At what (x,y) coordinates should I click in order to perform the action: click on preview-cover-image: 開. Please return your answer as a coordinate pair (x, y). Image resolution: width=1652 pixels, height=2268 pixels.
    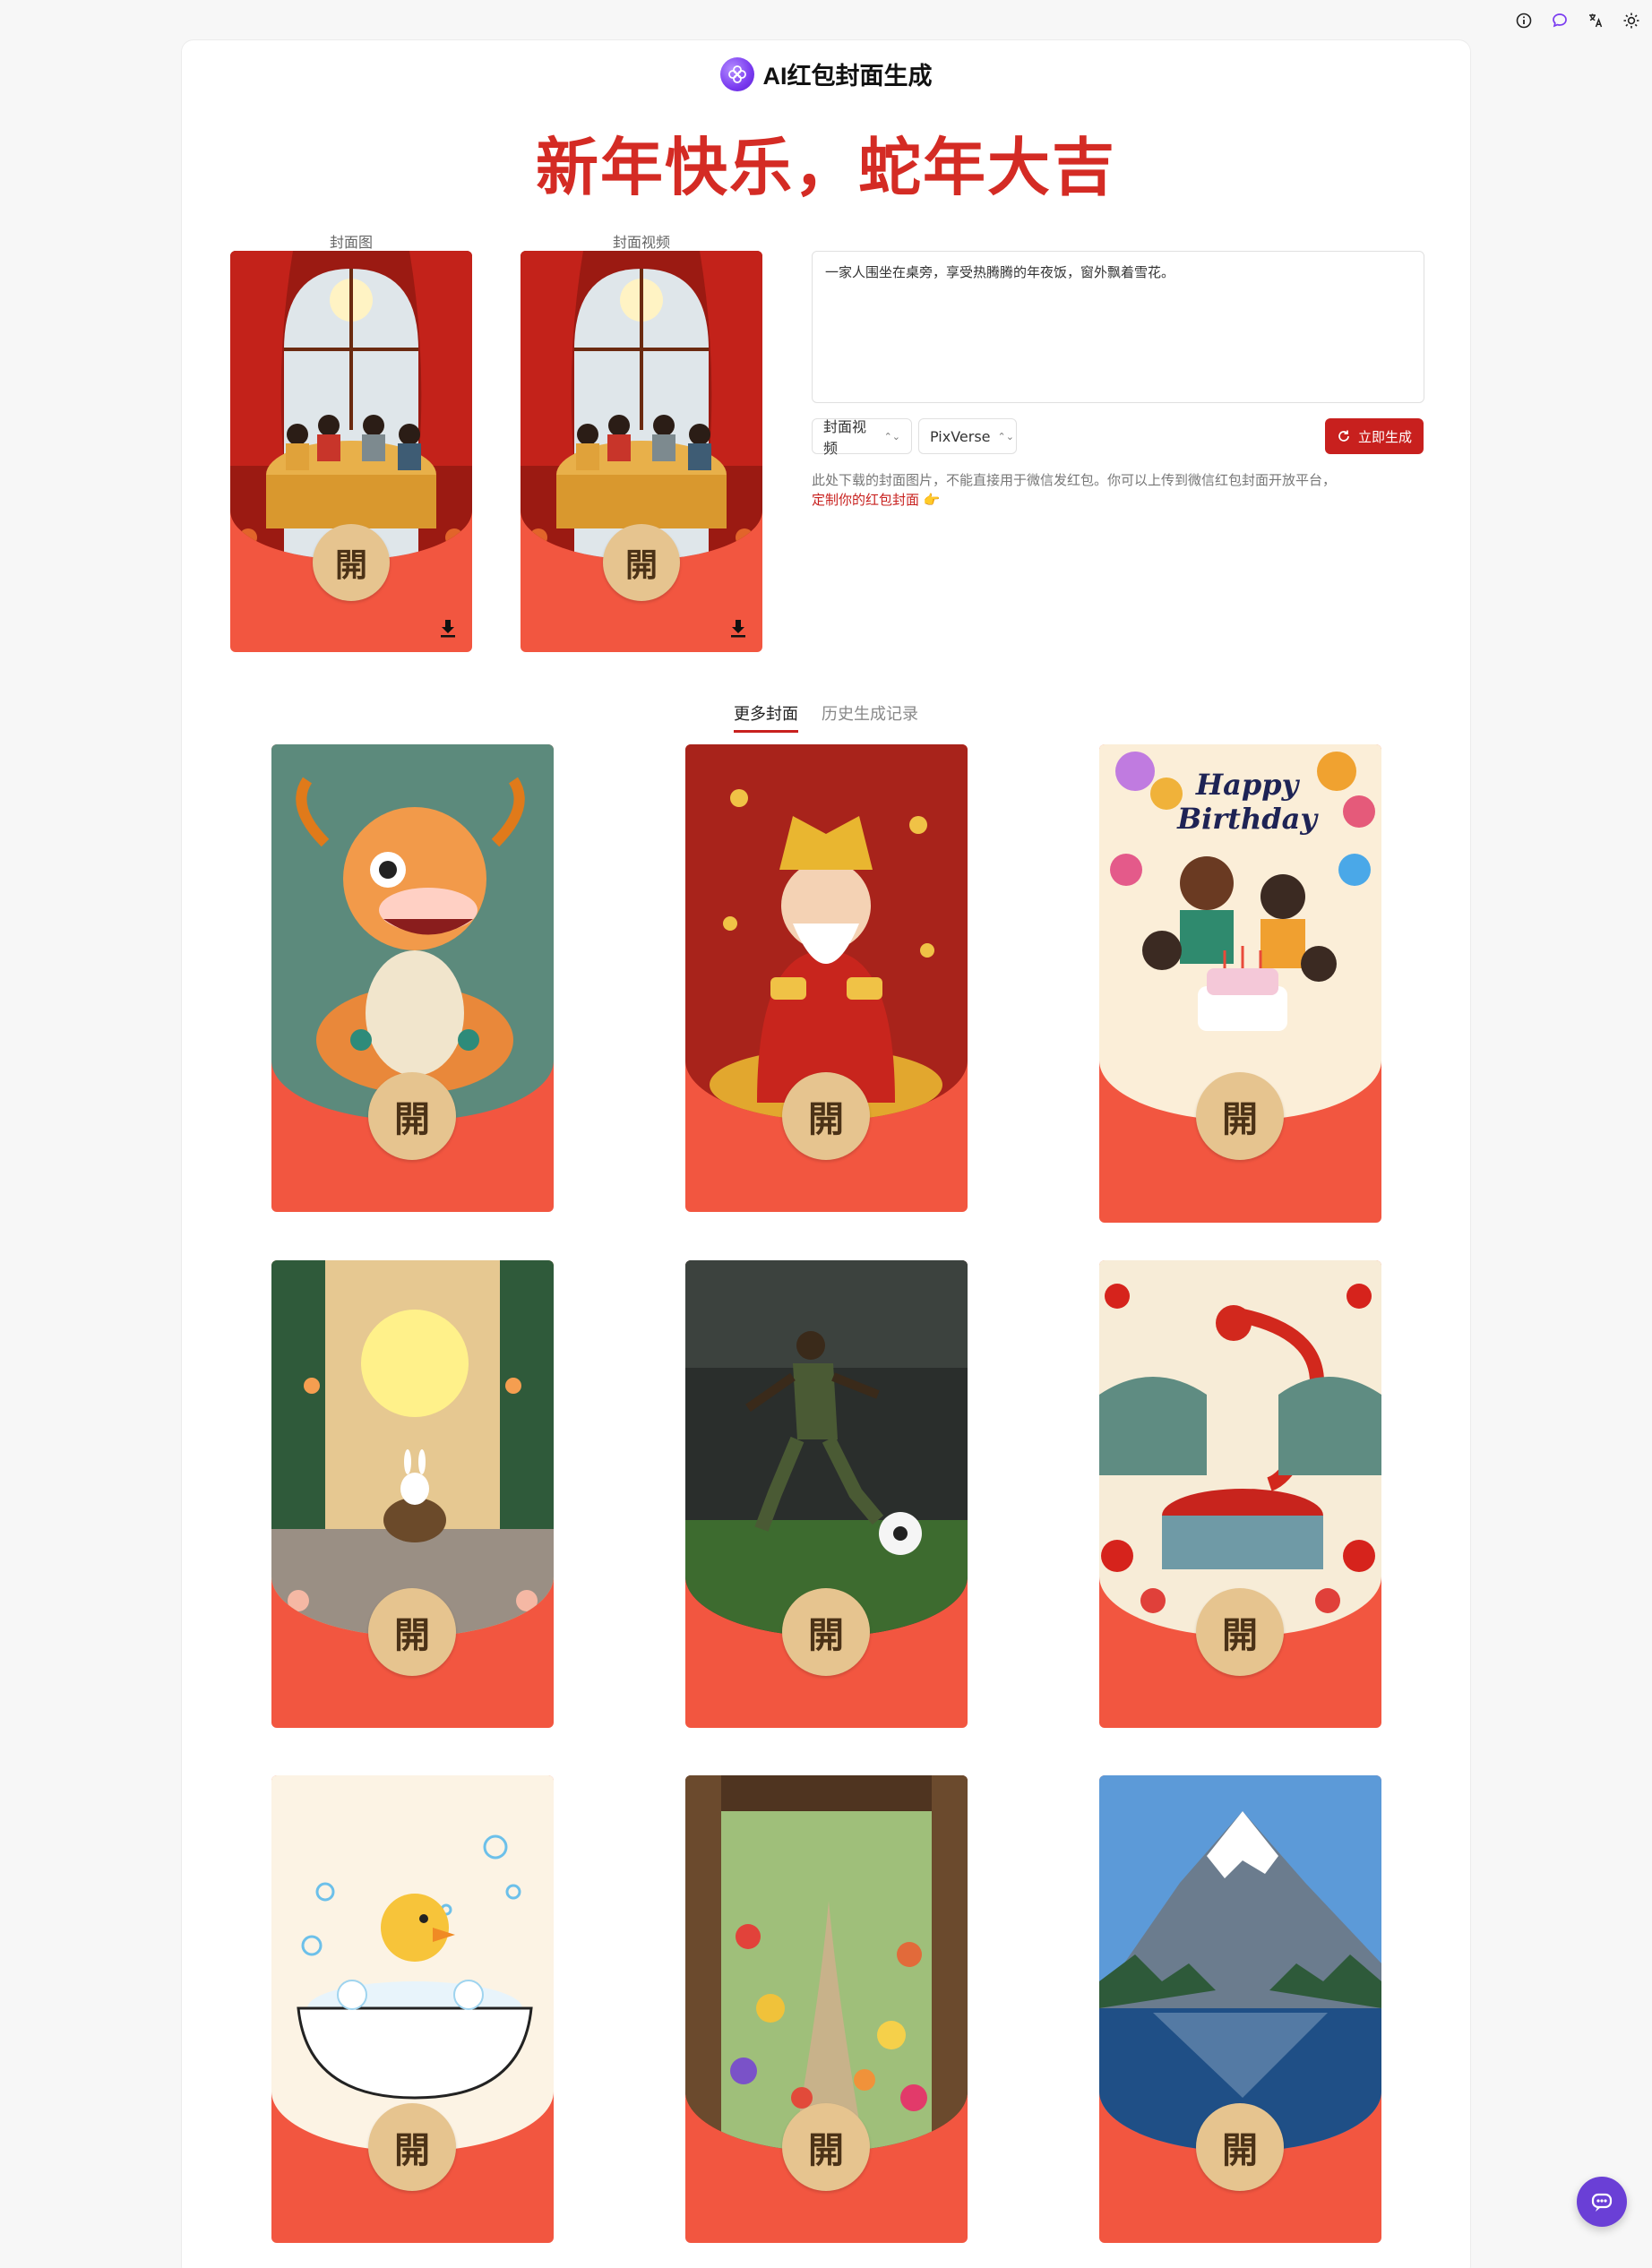
    Looking at the image, I should click on (351, 452).